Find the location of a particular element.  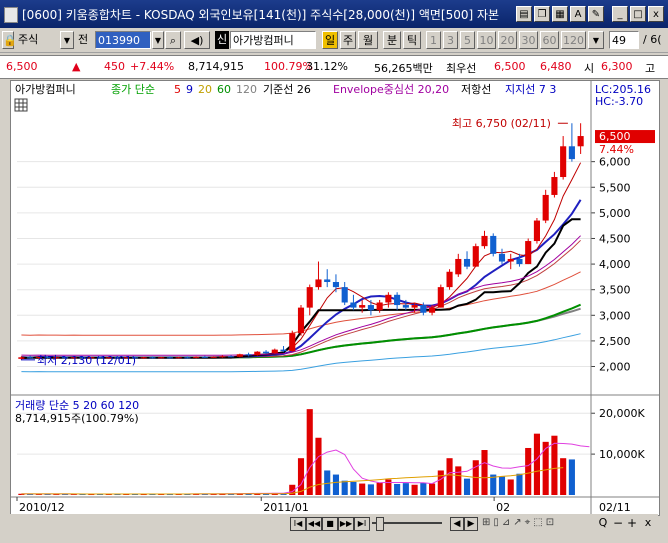

prev-page-button: ◀ is located at coordinates (457, 524).